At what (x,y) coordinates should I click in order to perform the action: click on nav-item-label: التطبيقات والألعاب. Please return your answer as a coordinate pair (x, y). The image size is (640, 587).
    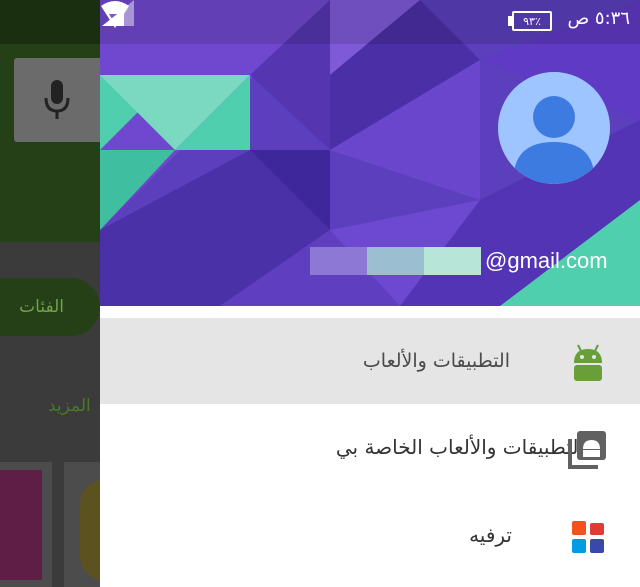
    Looking at the image, I should click on (436, 361).